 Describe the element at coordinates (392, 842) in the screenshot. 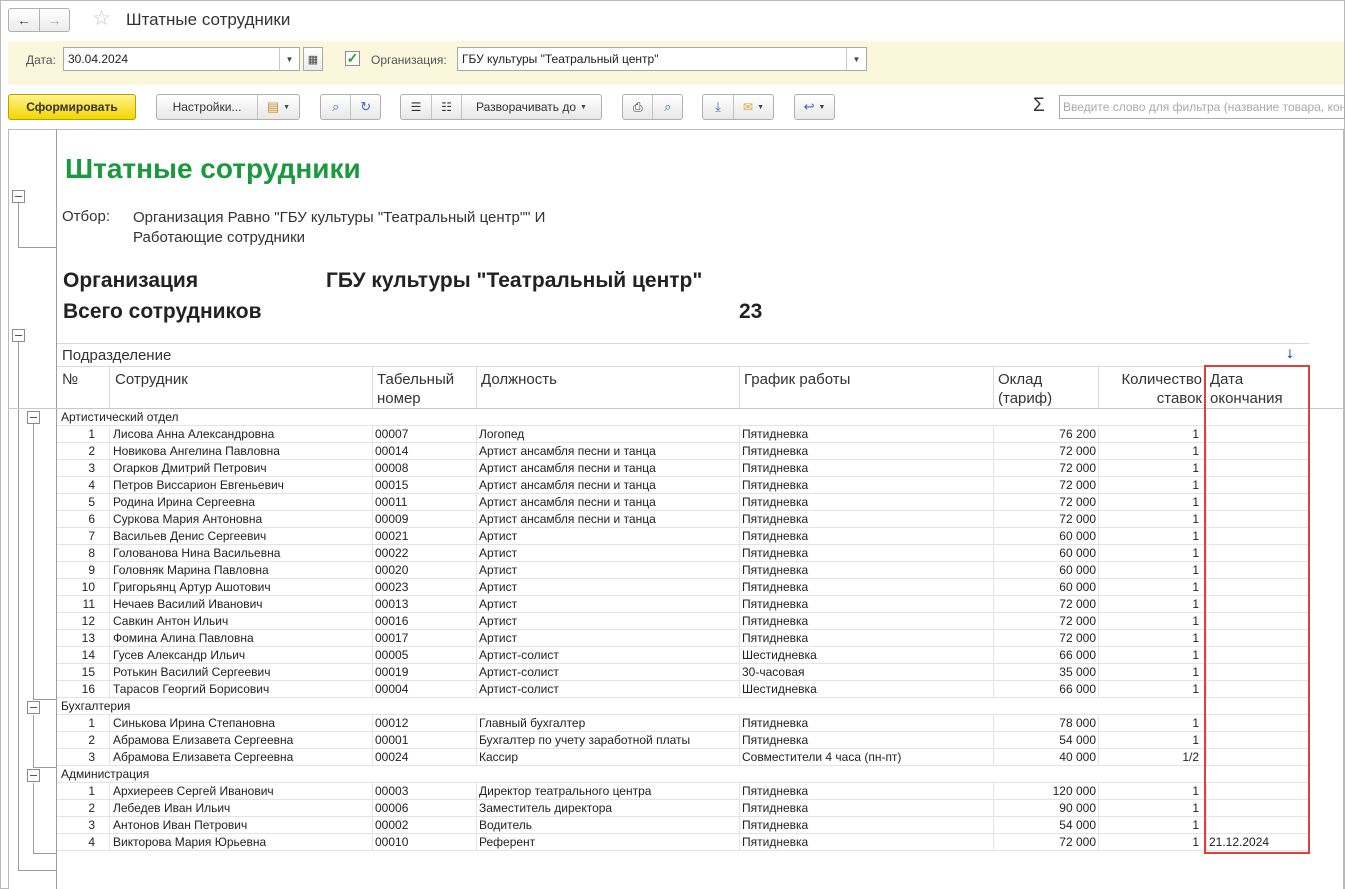

I see `tab-number: 00010` at that location.